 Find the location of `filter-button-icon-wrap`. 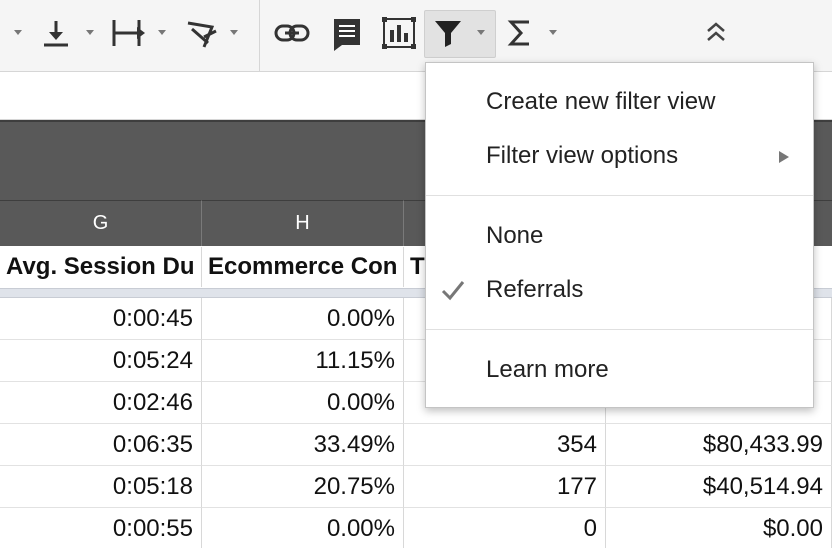

filter-button-icon-wrap is located at coordinates (448, 33).